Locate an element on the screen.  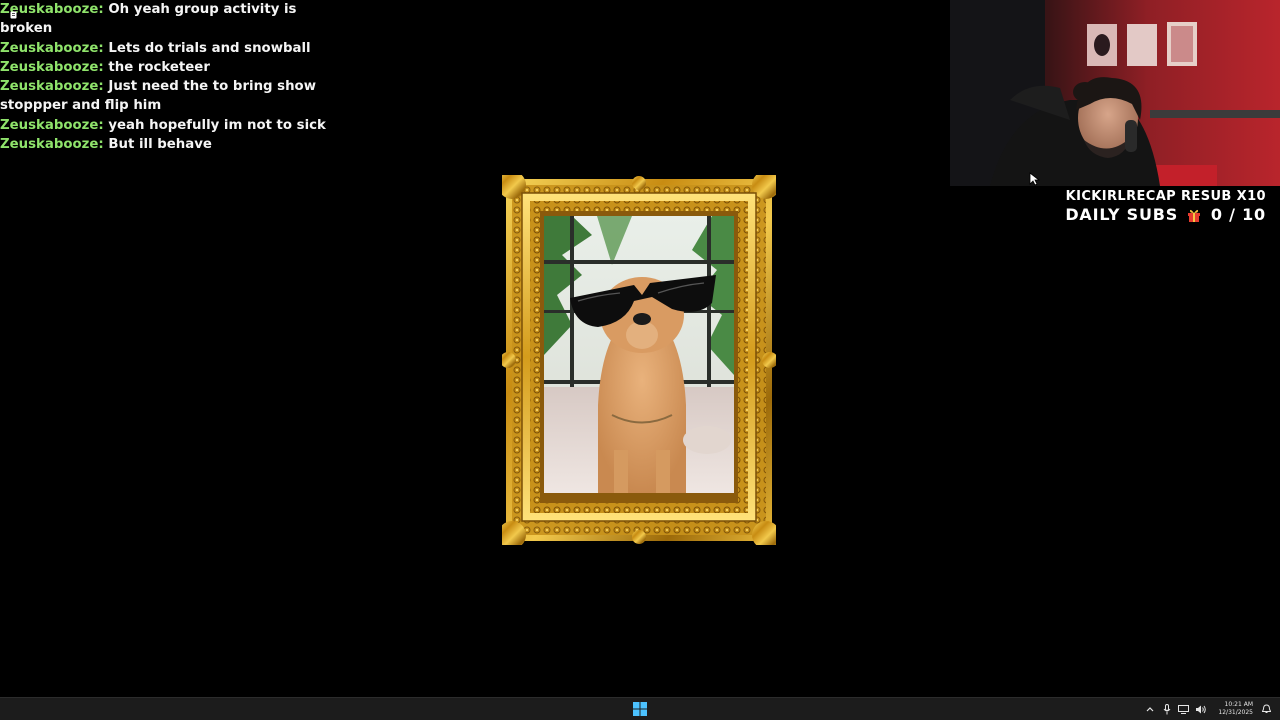
chat-message: Zeuskabooze: But ill behave is located at coordinates (165, 144).